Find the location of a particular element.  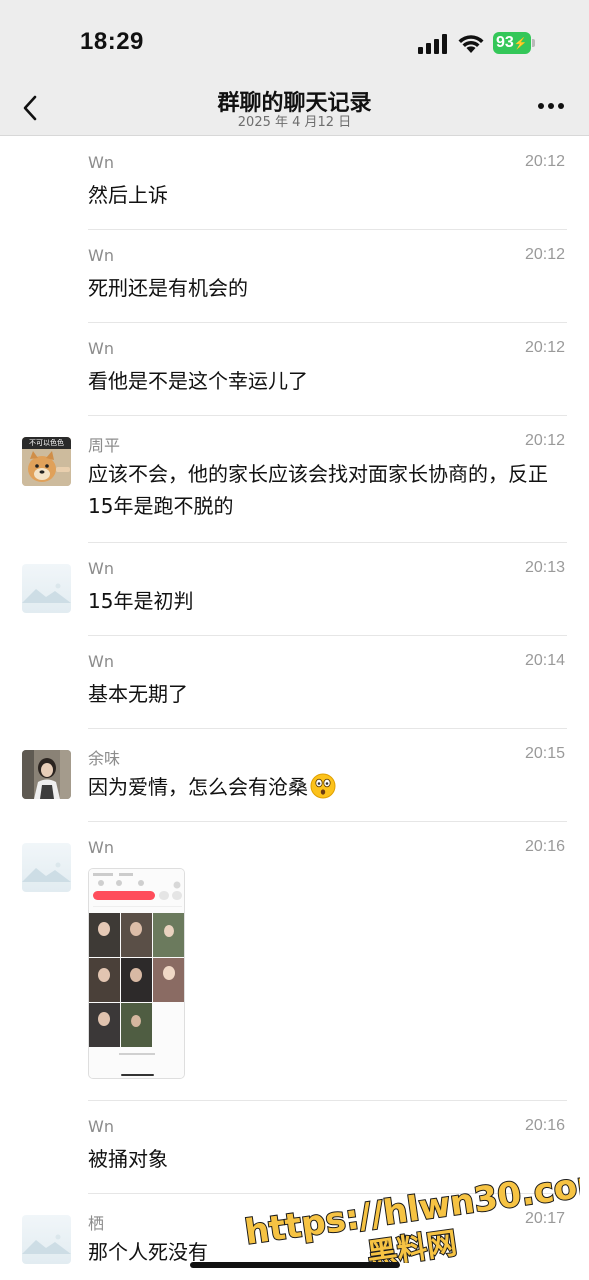

signal-icon is located at coordinates (432, 44).